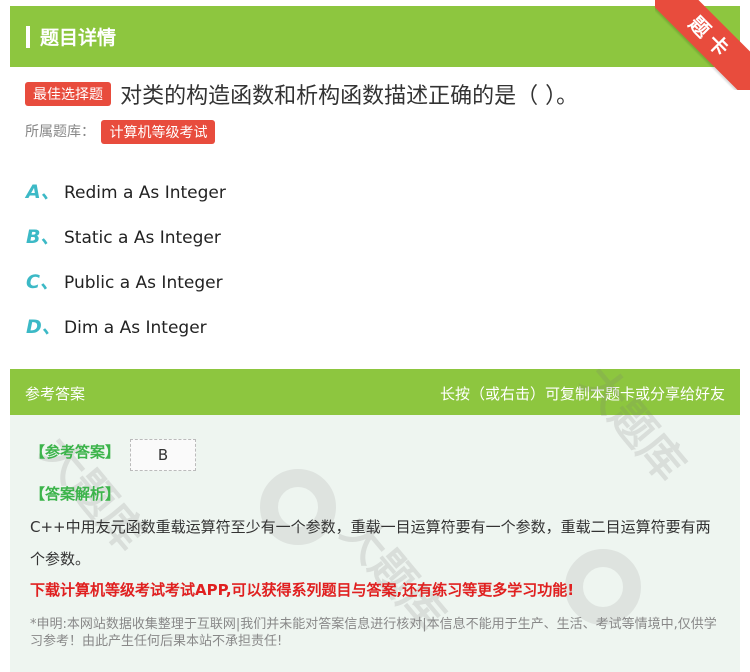 The height and width of the screenshot is (672, 750). What do you see at coordinates (60, 132) in the screenshot?
I see `library-label: 所属题库：` at bounding box center [60, 132].